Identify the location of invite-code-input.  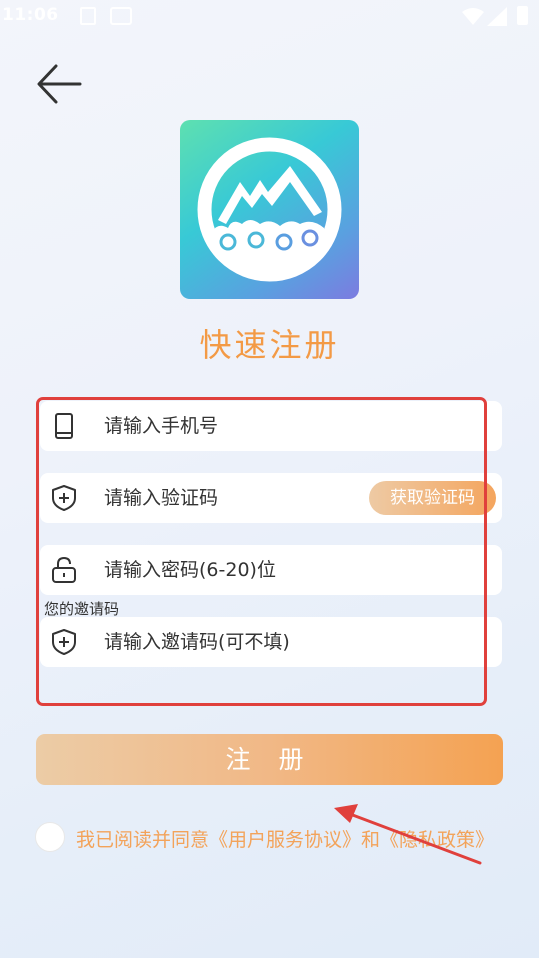
(244, 642).